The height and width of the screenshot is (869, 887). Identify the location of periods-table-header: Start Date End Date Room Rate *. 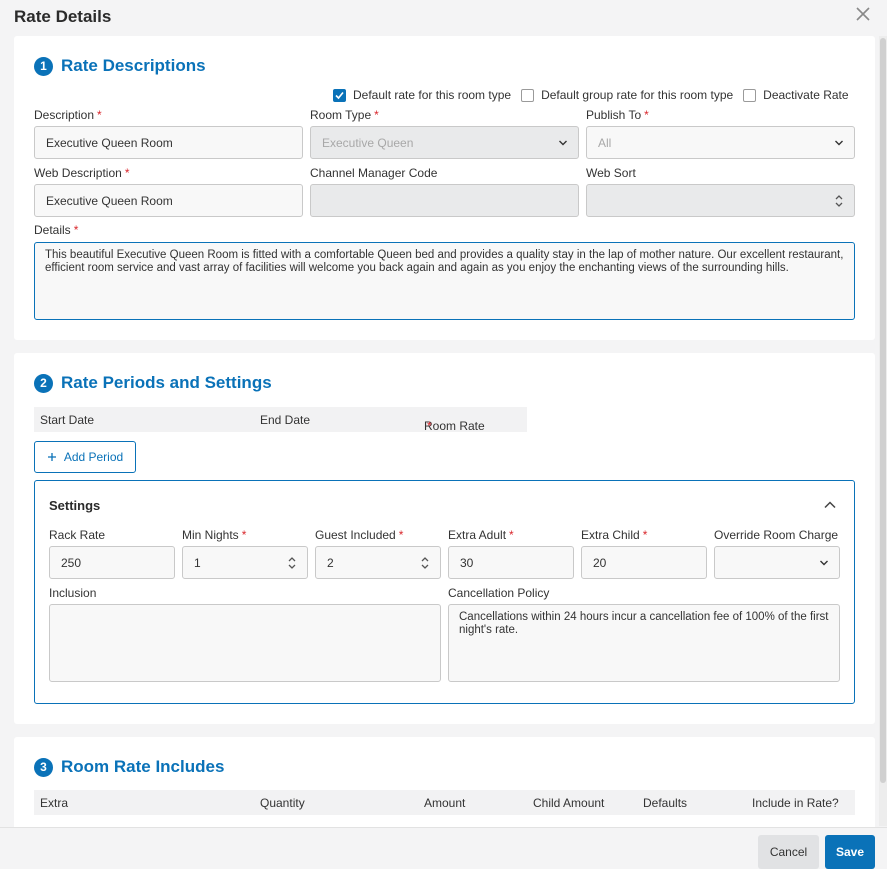
(280, 420).